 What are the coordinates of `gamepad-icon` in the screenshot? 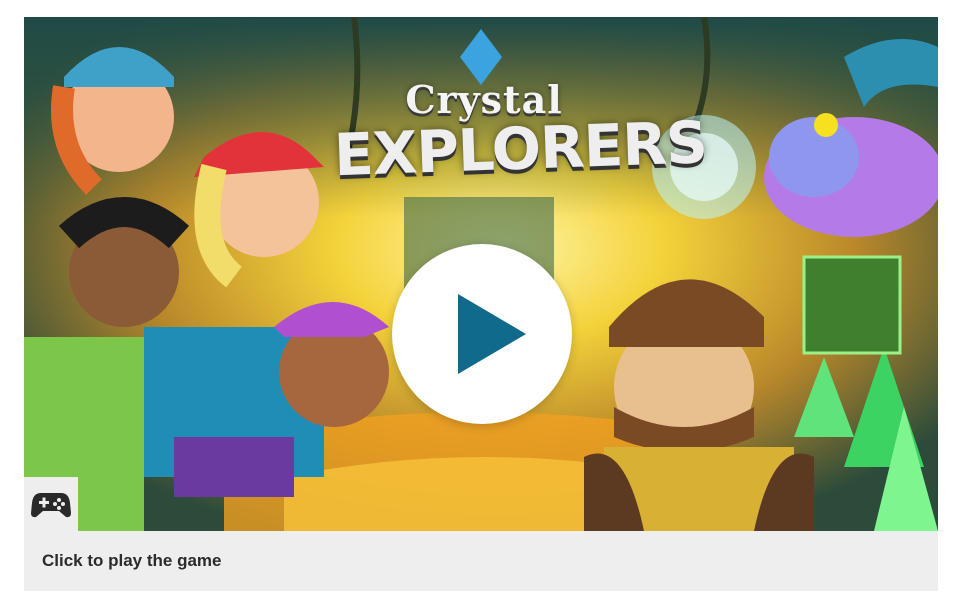 It's located at (51, 505).